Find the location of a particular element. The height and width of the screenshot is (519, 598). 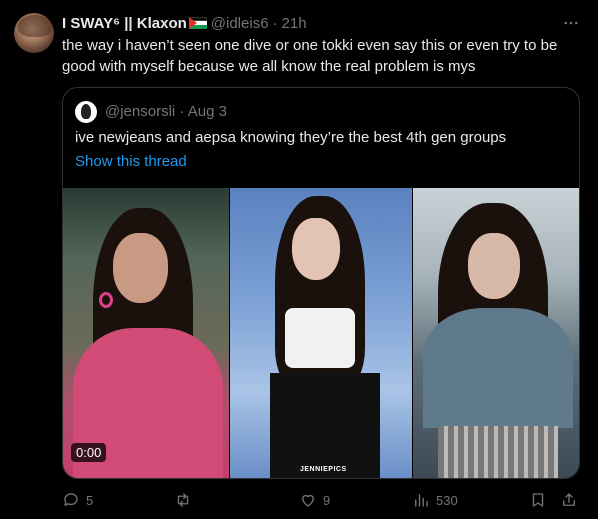

more-options-button is located at coordinates (571, 23).